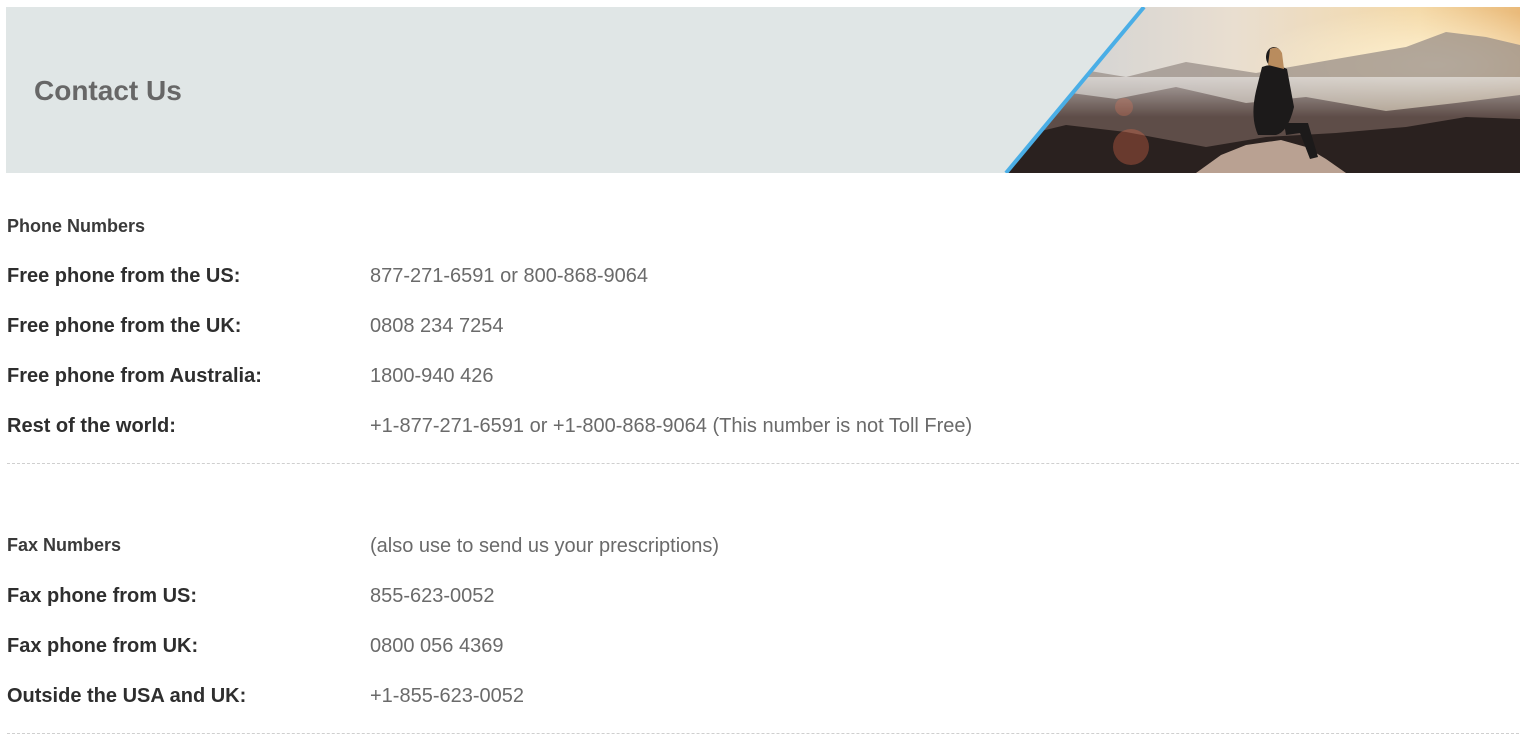 Image resolution: width=1525 pixels, height=742 pixels. Describe the element at coordinates (134, 376) in the screenshot. I see `australia-phone-label: Free phone from Australia:` at that location.